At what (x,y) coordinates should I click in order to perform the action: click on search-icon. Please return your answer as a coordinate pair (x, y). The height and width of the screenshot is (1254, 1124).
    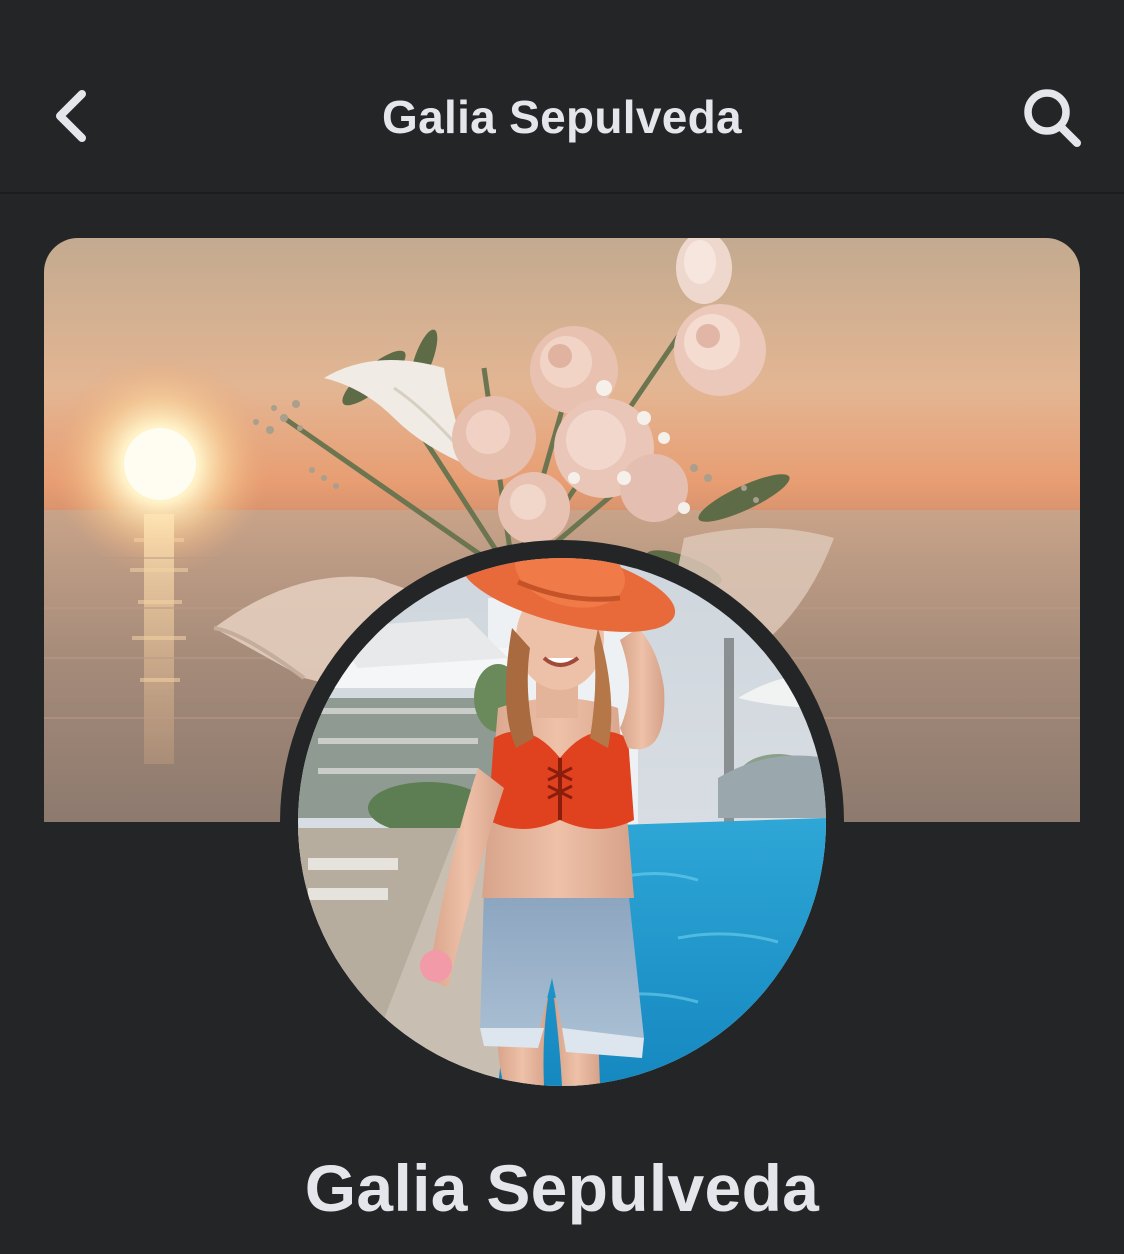
    Looking at the image, I should click on (1052, 118).